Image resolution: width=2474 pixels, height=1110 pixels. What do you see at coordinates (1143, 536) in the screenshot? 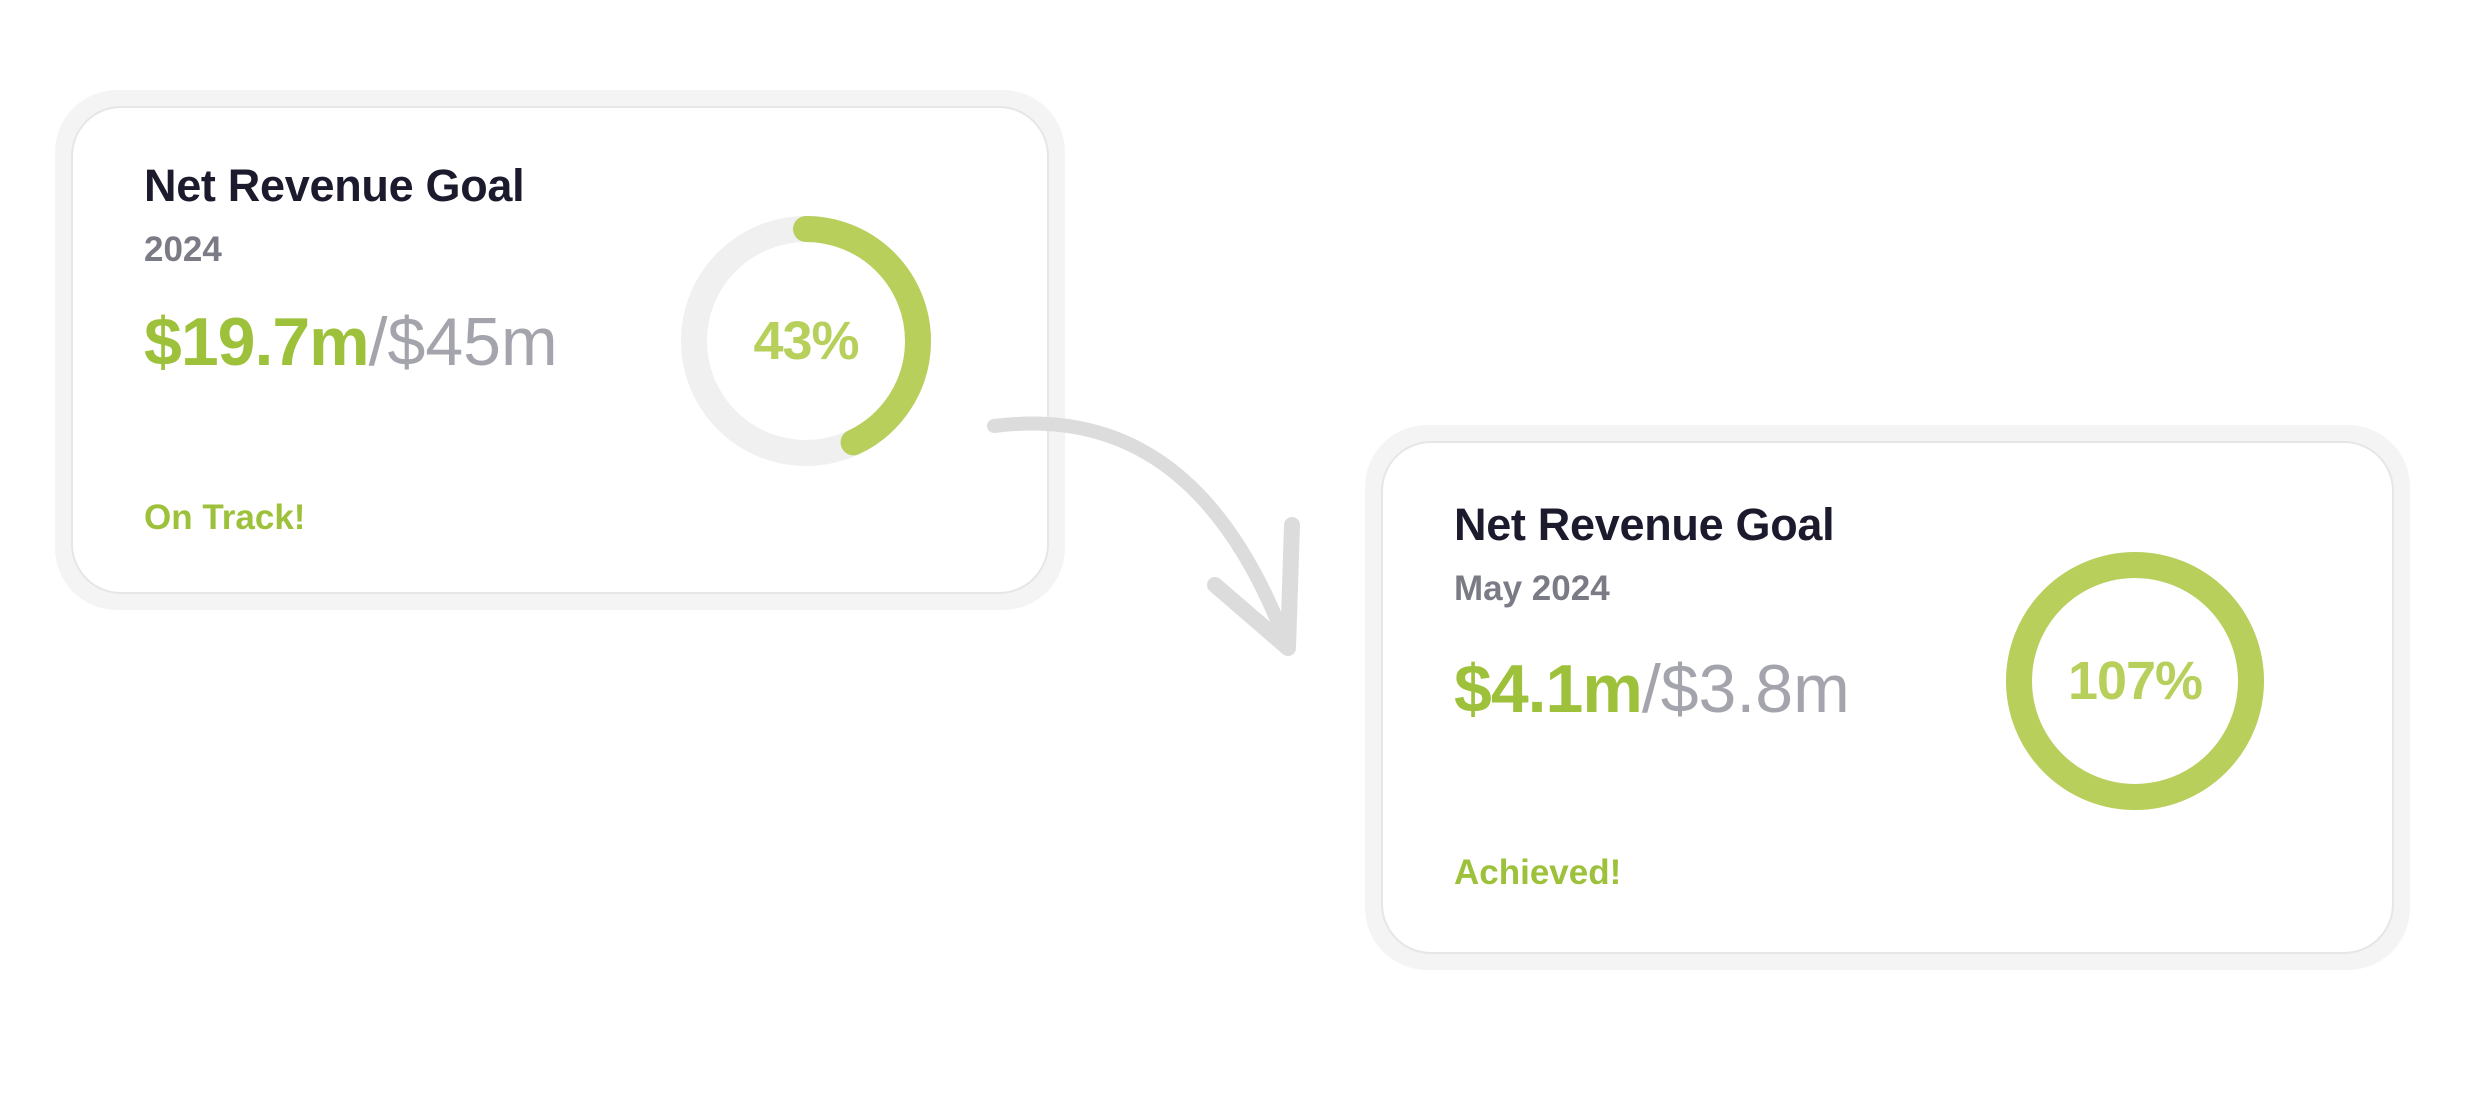
I see `curved-arrow-icon` at bounding box center [1143, 536].